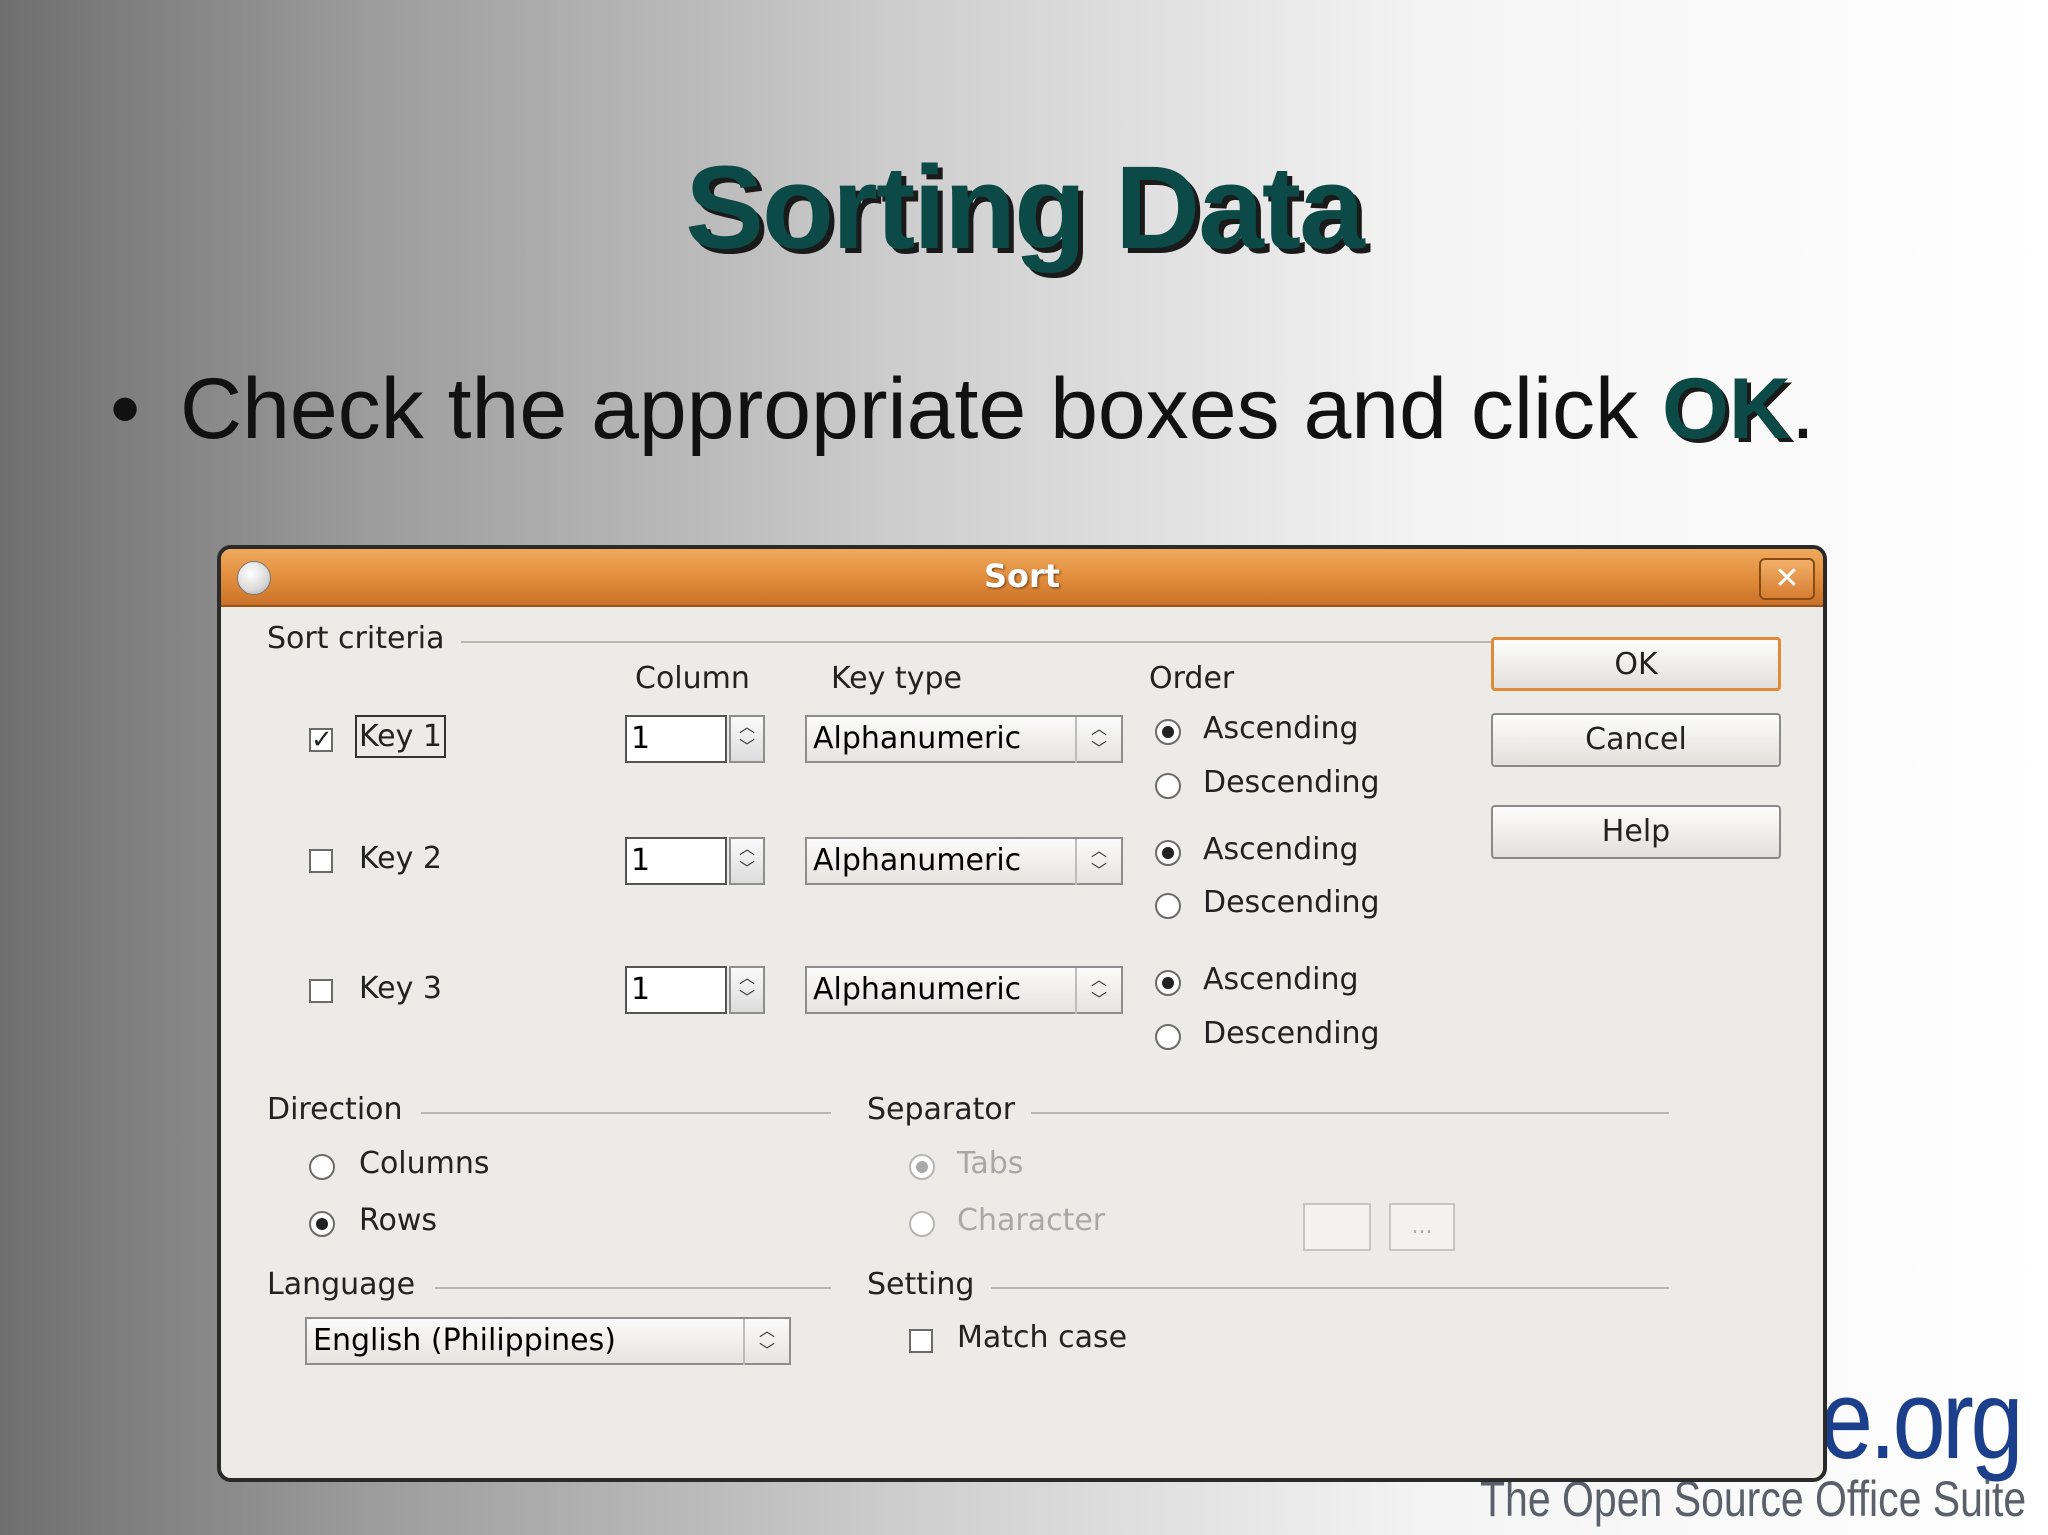 The height and width of the screenshot is (1535, 2048). What do you see at coordinates (321, 861) in the screenshot?
I see `key2-checkbox` at bounding box center [321, 861].